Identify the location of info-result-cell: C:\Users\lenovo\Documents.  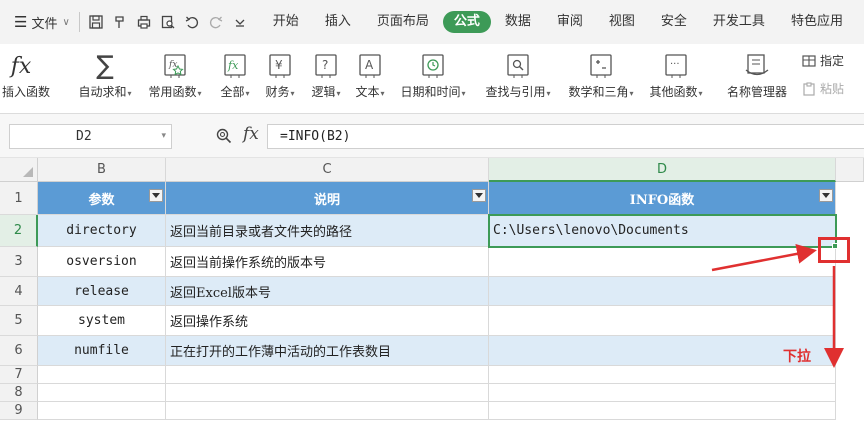
(662, 231).